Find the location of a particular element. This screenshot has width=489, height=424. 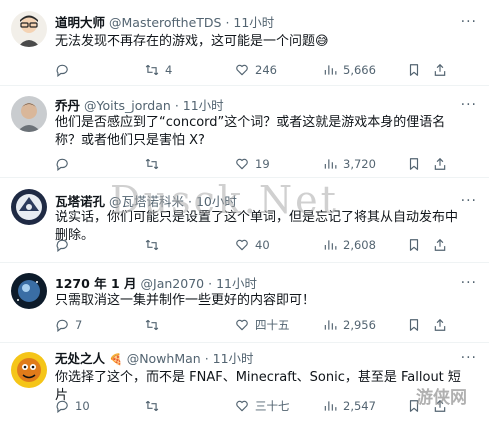

tweet-text: 只需取消这一集并制作一些更好的内容即可！ is located at coordinates (185, 300).